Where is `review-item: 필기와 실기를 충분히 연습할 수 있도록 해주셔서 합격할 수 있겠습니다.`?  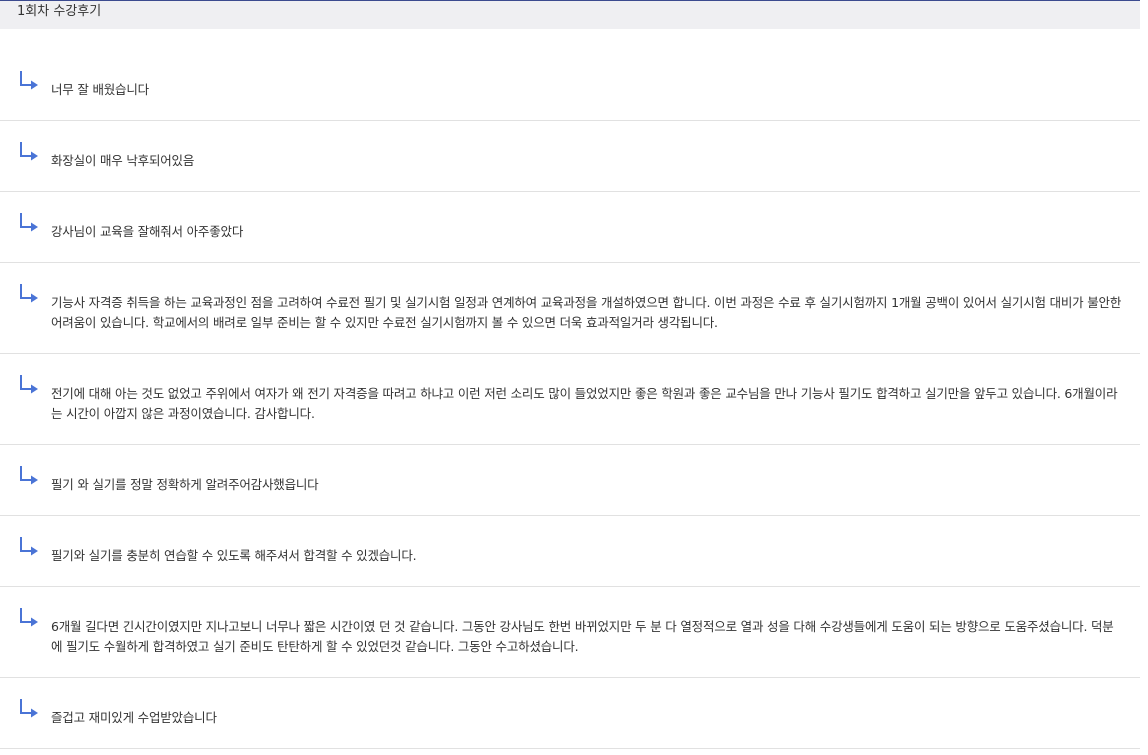
review-item: 필기와 실기를 충분히 연습할 수 있도록 해주셔서 합격할 수 있겠습니다. is located at coordinates (570, 551).